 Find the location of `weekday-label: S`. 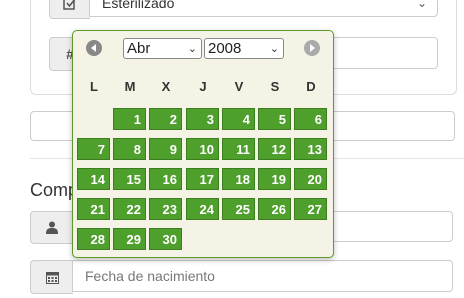

weekday-label: S is located at coordinates (275, 86).